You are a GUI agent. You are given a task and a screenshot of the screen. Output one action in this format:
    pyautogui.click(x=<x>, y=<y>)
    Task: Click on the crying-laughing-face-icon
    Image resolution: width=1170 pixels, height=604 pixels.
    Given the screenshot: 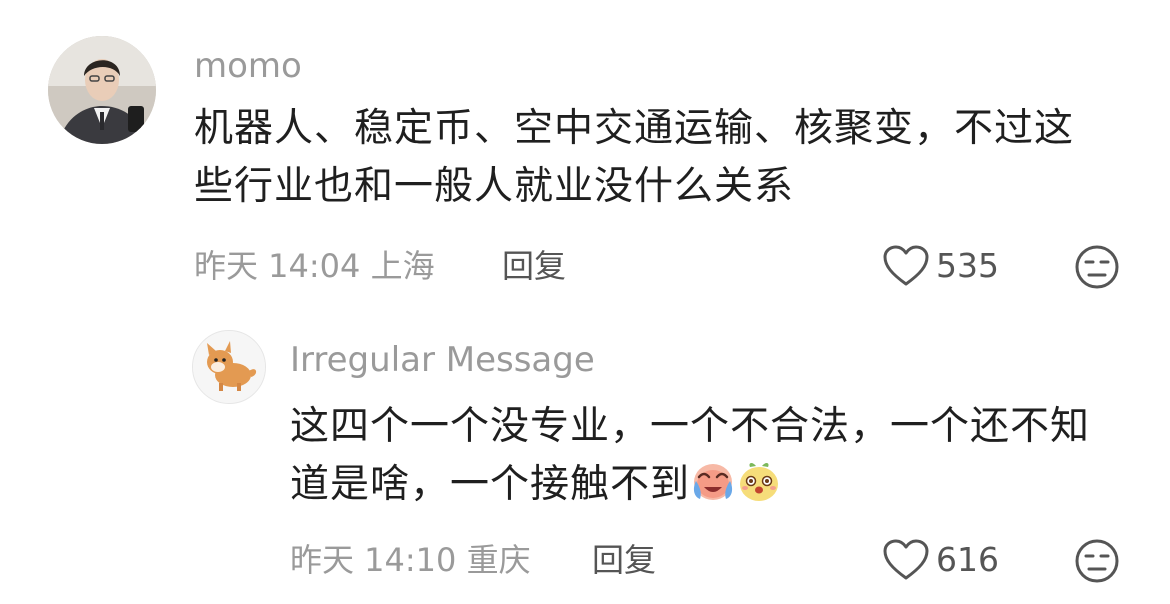 What is the action you would take?
    pyautogui.click(x=713, y=482)
    